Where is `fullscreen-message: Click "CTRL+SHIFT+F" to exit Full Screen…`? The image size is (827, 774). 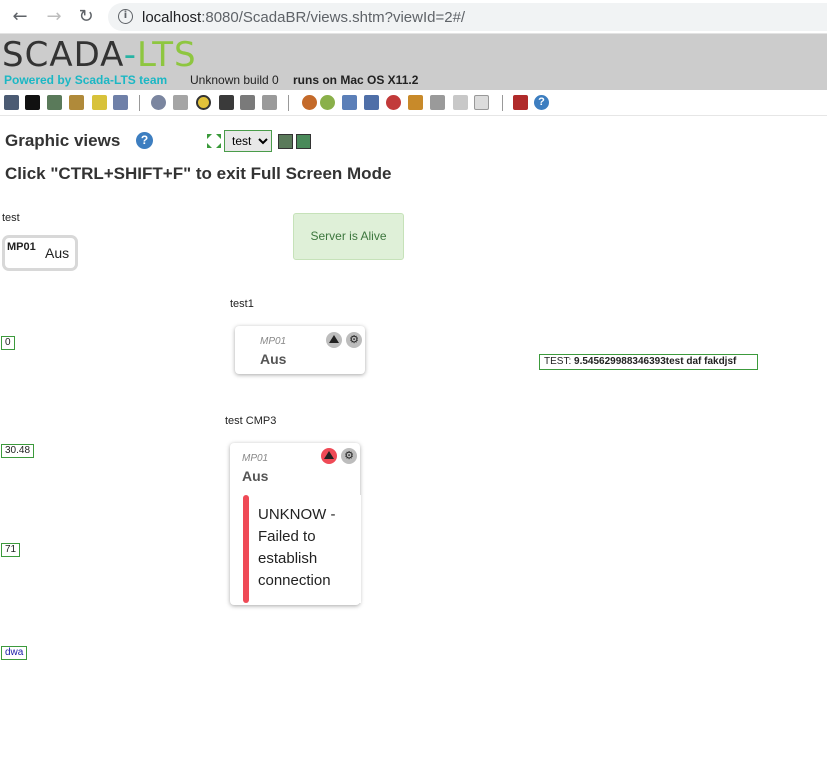 fullscreen-message: Click "CTRL+SHIFT+F" to exit Full Screen… is located at coordinates (198, 173).